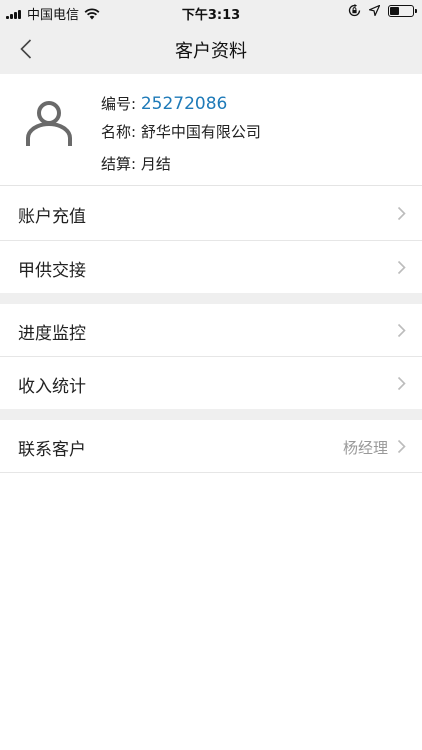 This screenshot has width=422, height=750. I want to click on customer-name-label: 名称:, so click(119, 132).